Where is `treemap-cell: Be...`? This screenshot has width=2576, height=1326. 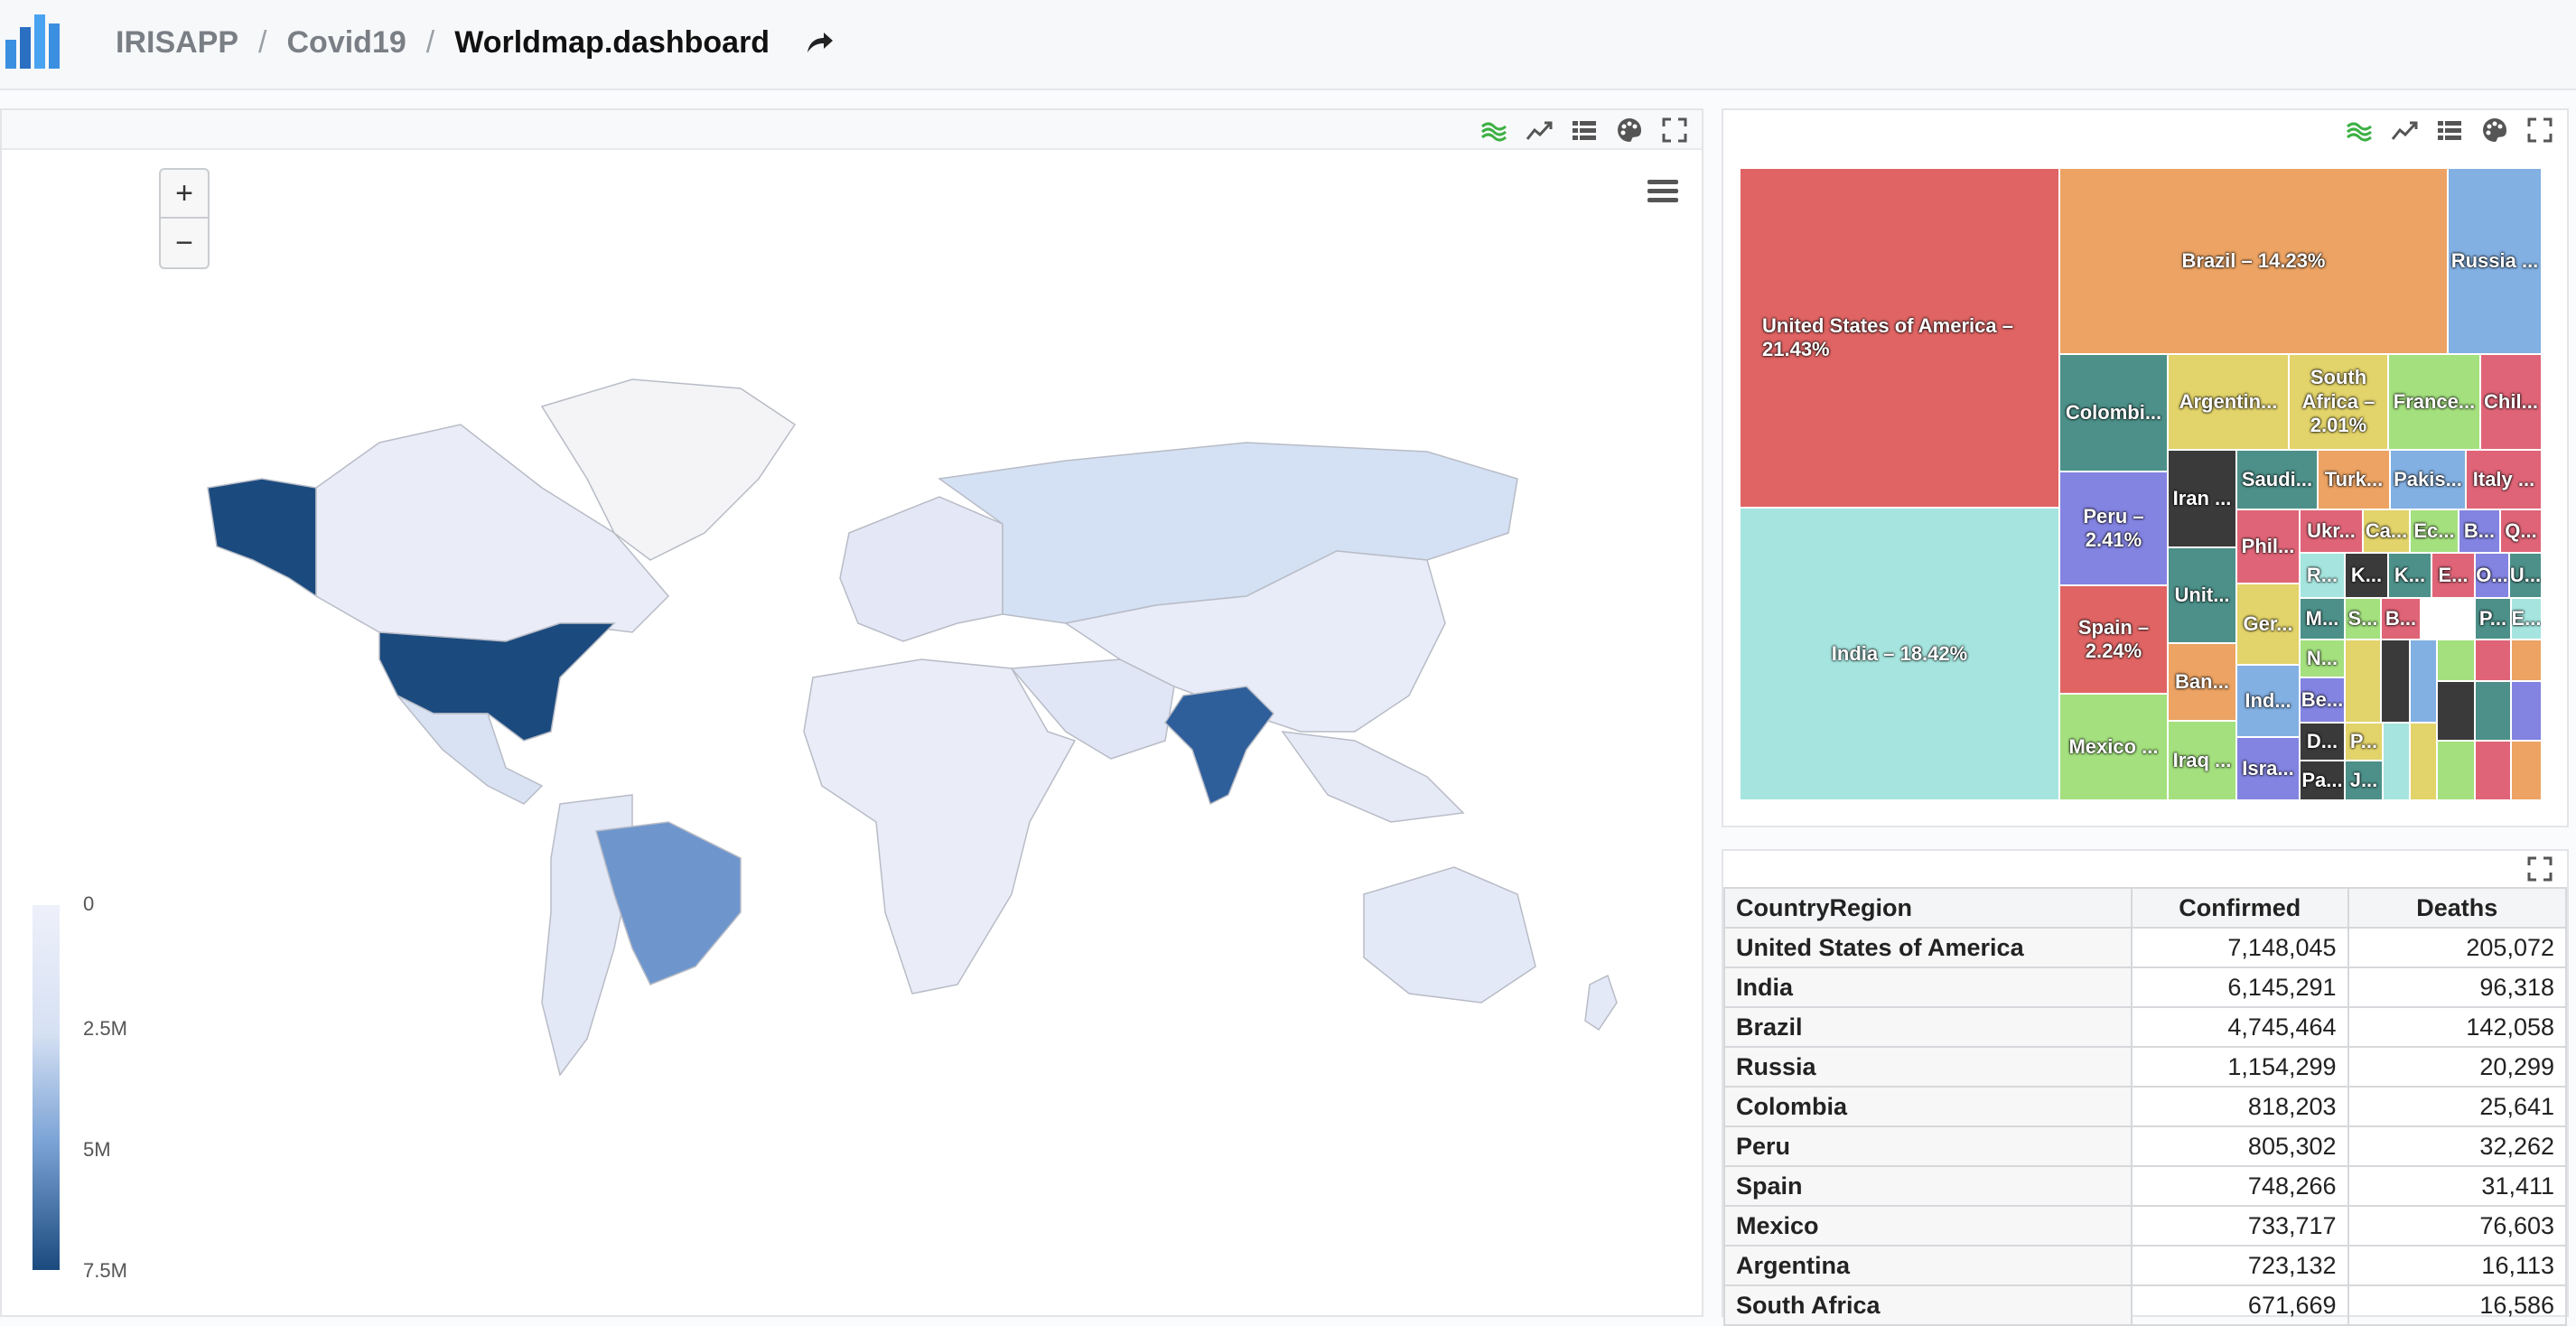
treemap-cell: Be... is located at coordinates (2322, 700).